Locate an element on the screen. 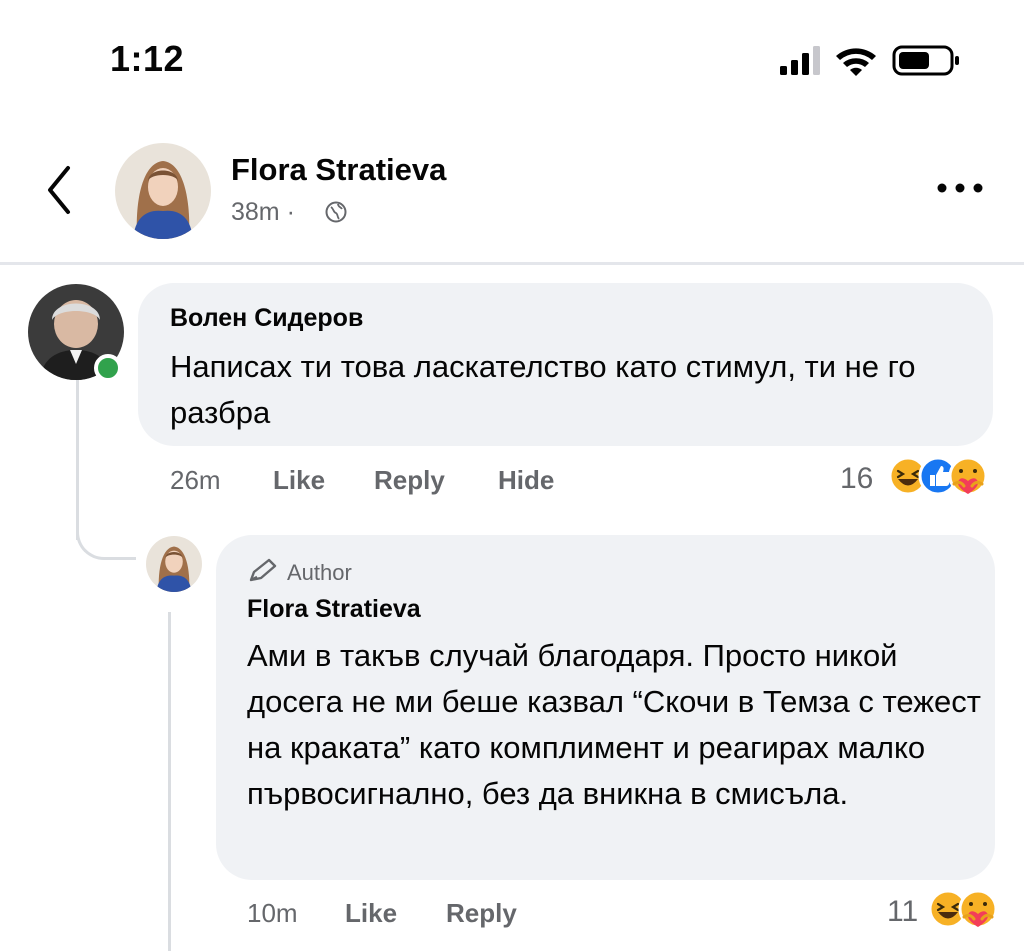  more-options-icon is located at coordinates (960, 187).